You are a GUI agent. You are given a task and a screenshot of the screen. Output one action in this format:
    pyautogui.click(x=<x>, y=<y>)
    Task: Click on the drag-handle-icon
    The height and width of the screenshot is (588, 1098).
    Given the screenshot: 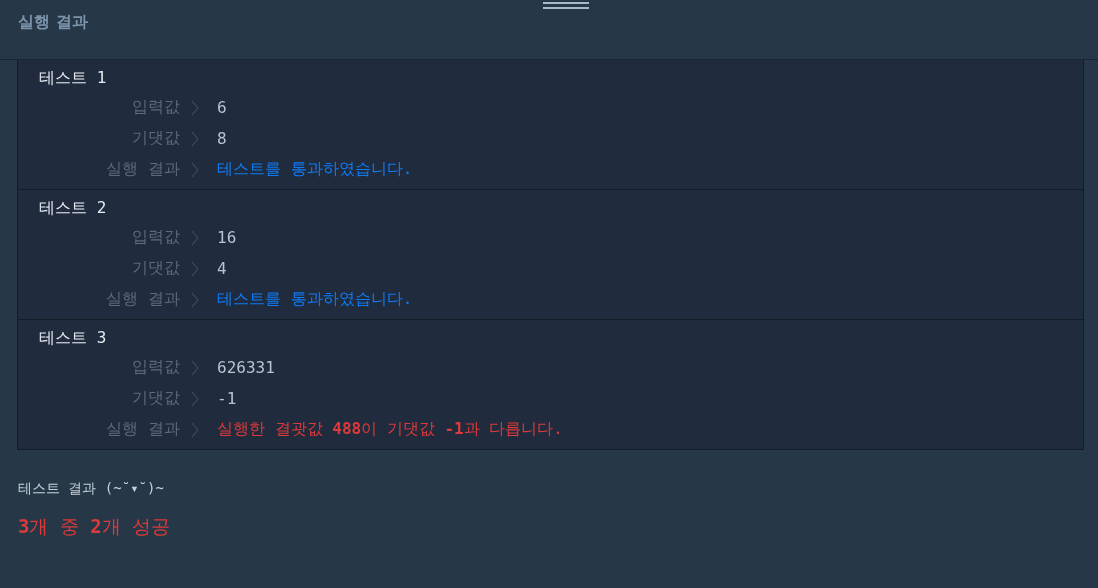 What is the action you would take?
    pyautogui.click(x=566, y=6)
    